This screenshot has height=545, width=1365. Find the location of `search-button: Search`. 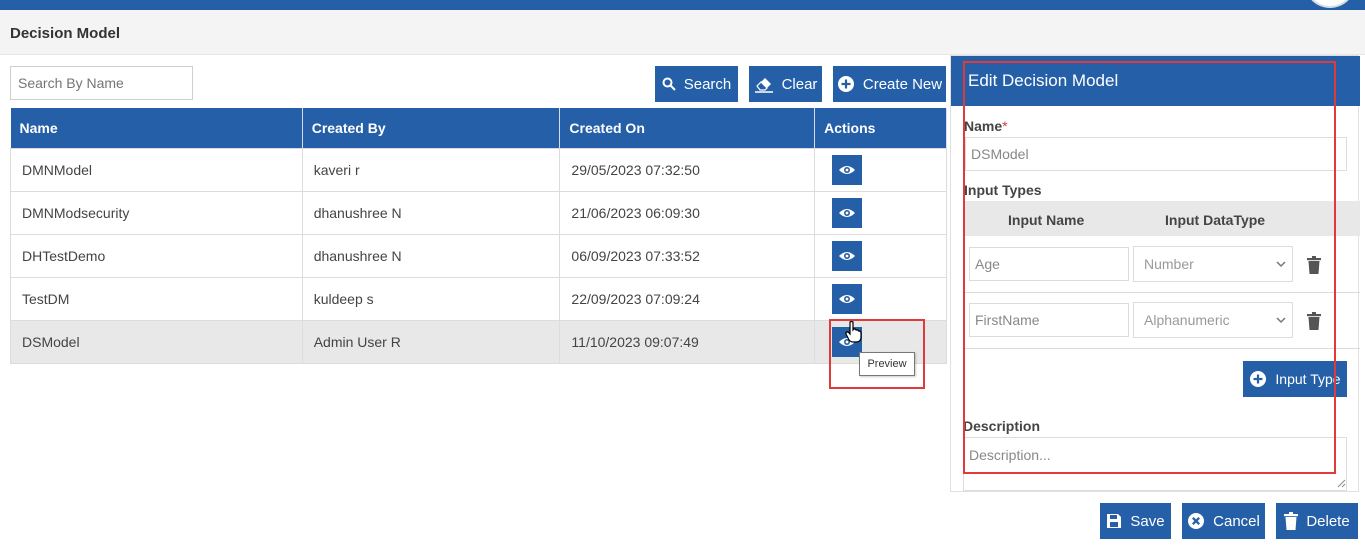

search-button: Search is located at coordinates (696, 84).